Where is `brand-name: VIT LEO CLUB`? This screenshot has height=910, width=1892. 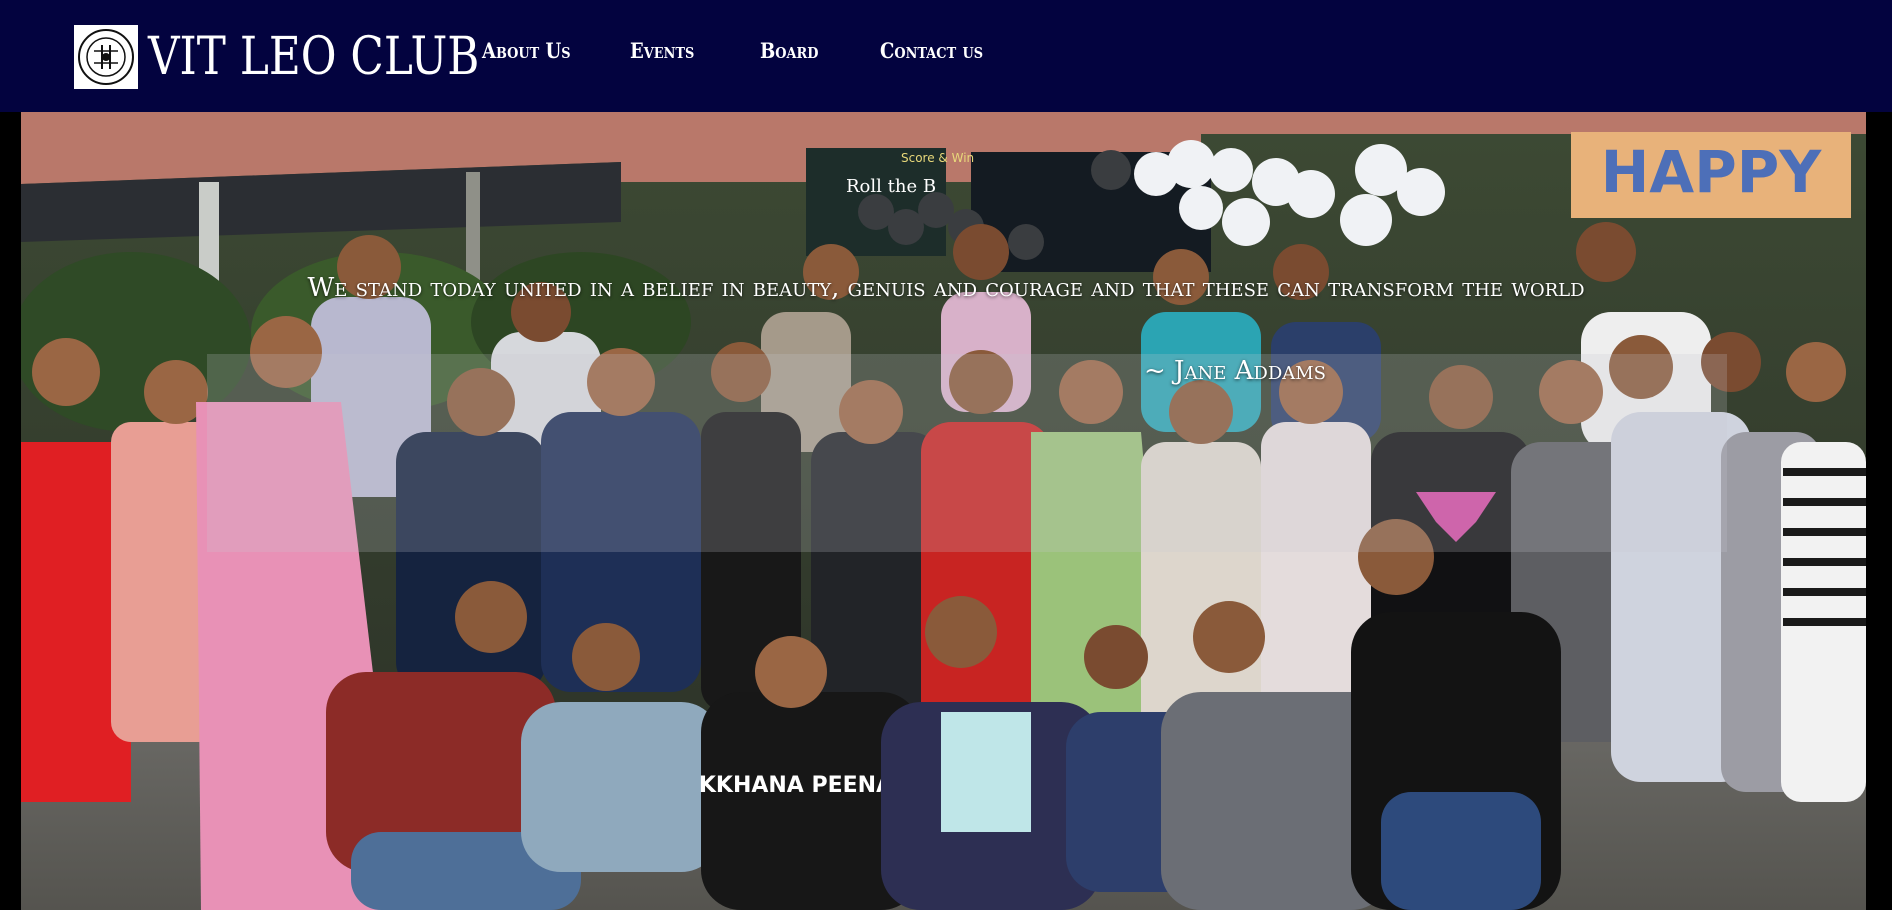
brand-name: VIT LEO CLUB is located at coordinates (314, 57).